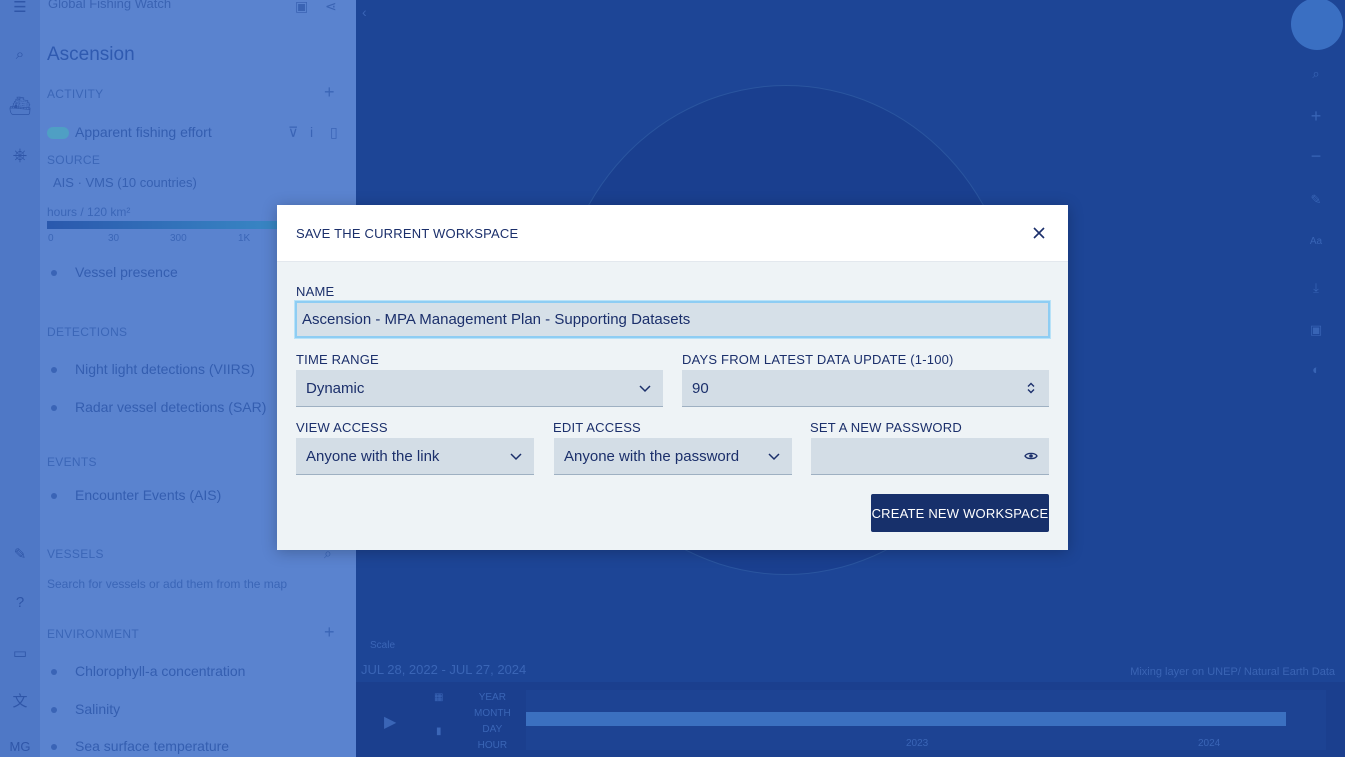  Describe the element at coordinates (1316, 241) in the screenshot. I see `annotation-icon: Aa` at that location.